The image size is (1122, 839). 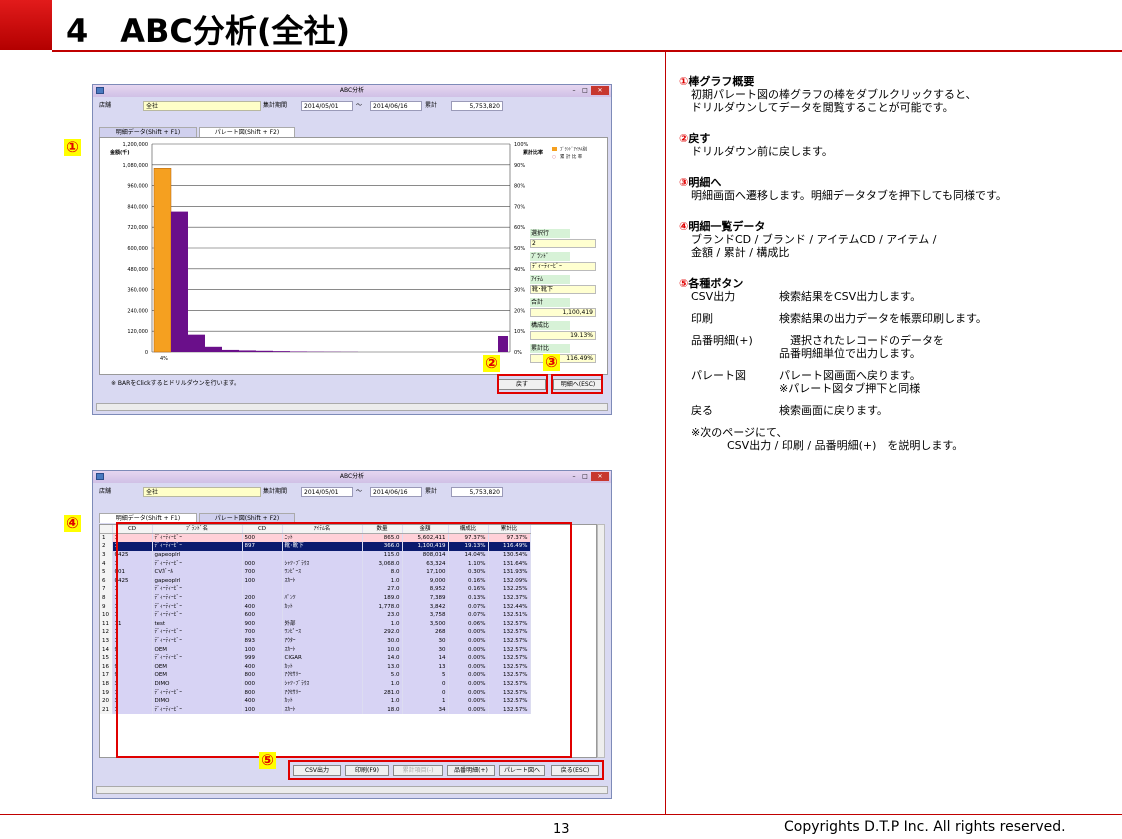 I want to click on note-line: ドリルダウンしてデータを閲覧することが可能です。, so click(x=822, y=107).